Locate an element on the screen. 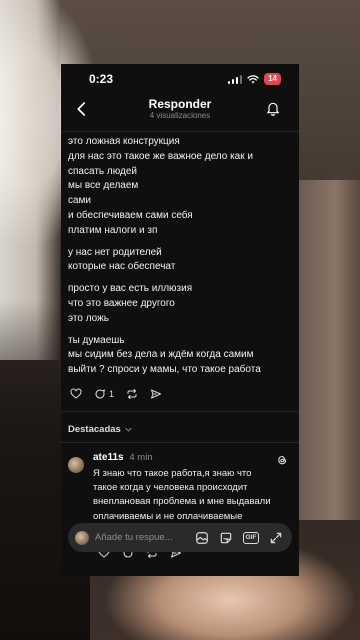 This screenshot has height=640, width=360. bell-icon is located at coordinates (273, 108).